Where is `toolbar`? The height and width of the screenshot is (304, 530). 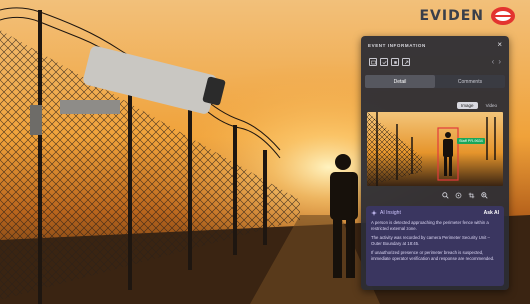
toolbar is located at coordinates (389, 62).